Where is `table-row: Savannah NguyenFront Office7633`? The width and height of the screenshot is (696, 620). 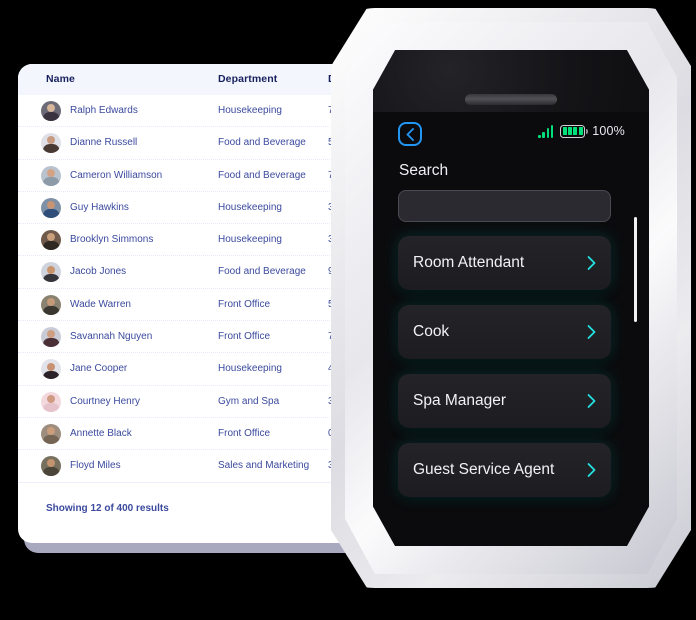 table-row: Savannah NguyenFront Office7633 is located at coordinates (199, 337).